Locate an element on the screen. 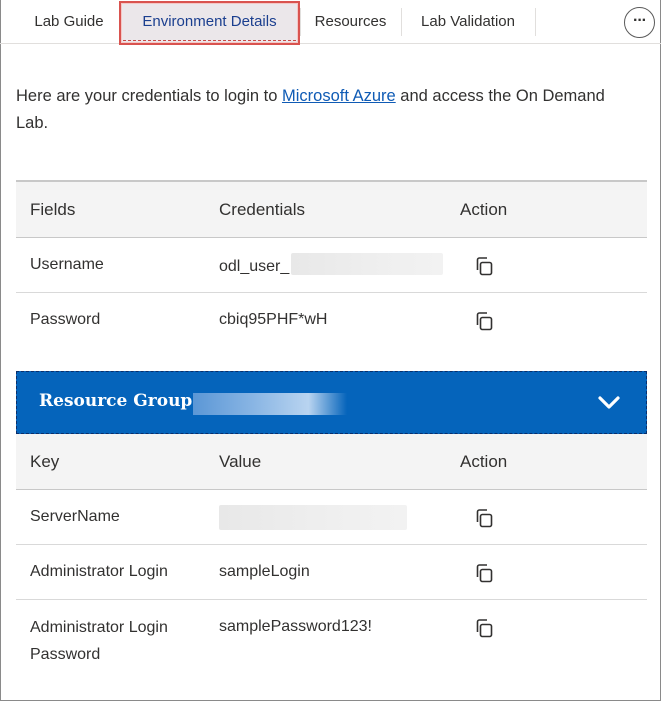 The image size is (661, 701). admin-password-value: samplePassword123! is located at coordinates (295, 626).